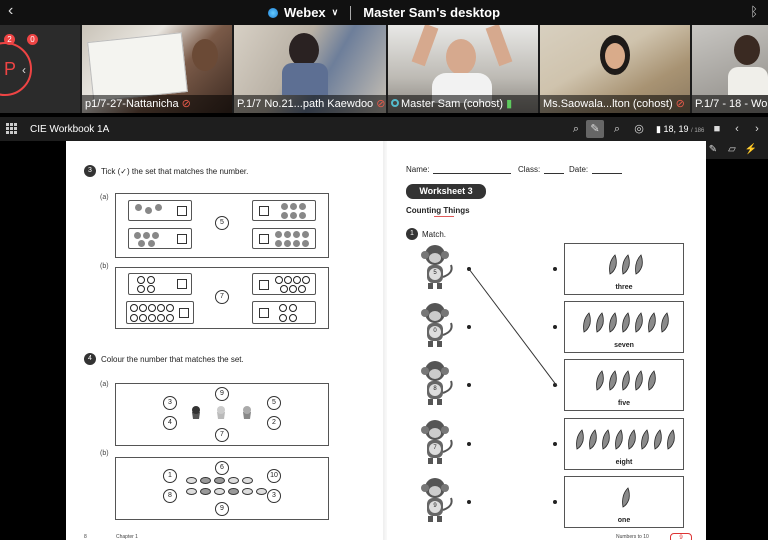  I want to click on number-option: 8, so click(170, 496).